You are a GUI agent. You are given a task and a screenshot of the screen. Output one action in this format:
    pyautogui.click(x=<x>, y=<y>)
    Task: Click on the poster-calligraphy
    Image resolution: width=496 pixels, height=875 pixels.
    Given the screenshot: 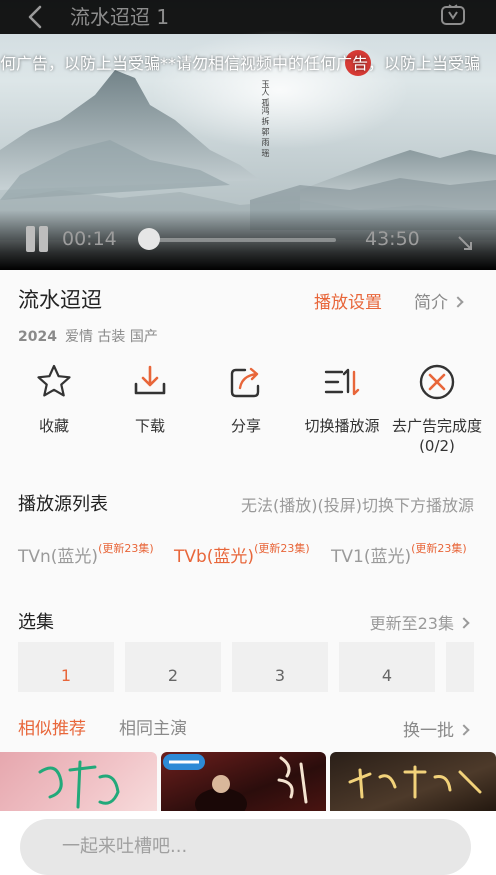 What is the action you would take?
    pyautogui.click(x=79, y=784)
    